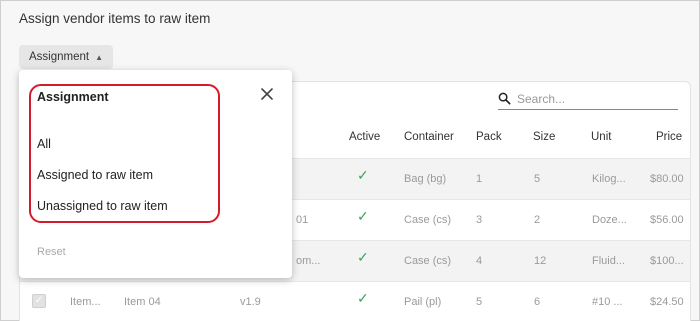  What do you see at coordinates (115, 18) in the screenshot?
I see `page-title: Assign vendor items to raw item` at bounding box center [115, 18].